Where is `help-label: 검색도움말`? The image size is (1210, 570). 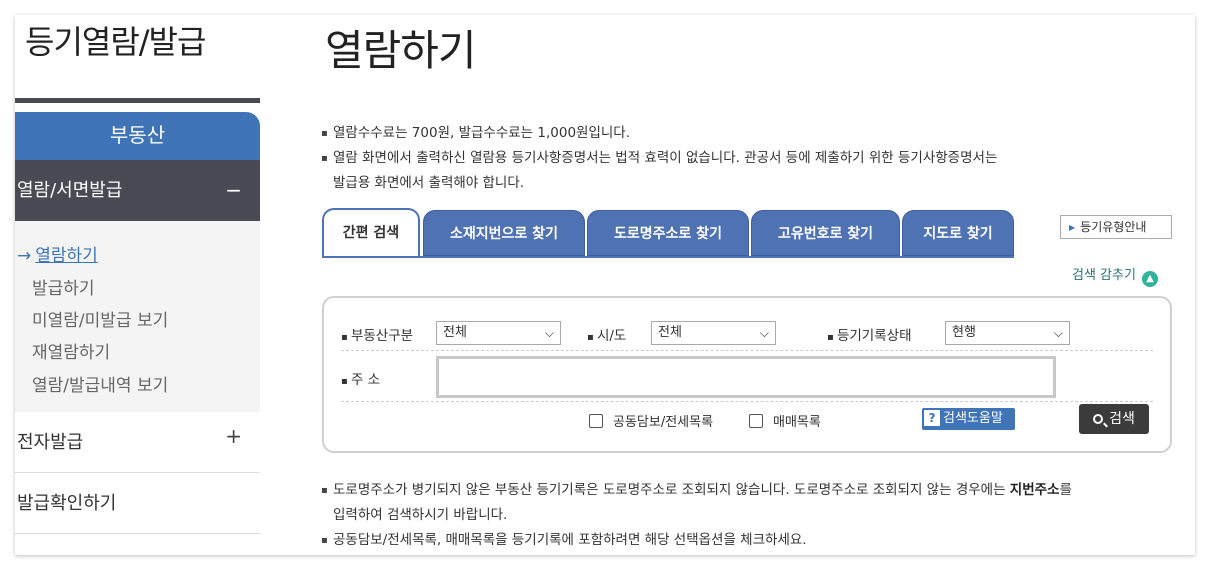
help-label: 검색도움말 is located at coordinates (973, 418).